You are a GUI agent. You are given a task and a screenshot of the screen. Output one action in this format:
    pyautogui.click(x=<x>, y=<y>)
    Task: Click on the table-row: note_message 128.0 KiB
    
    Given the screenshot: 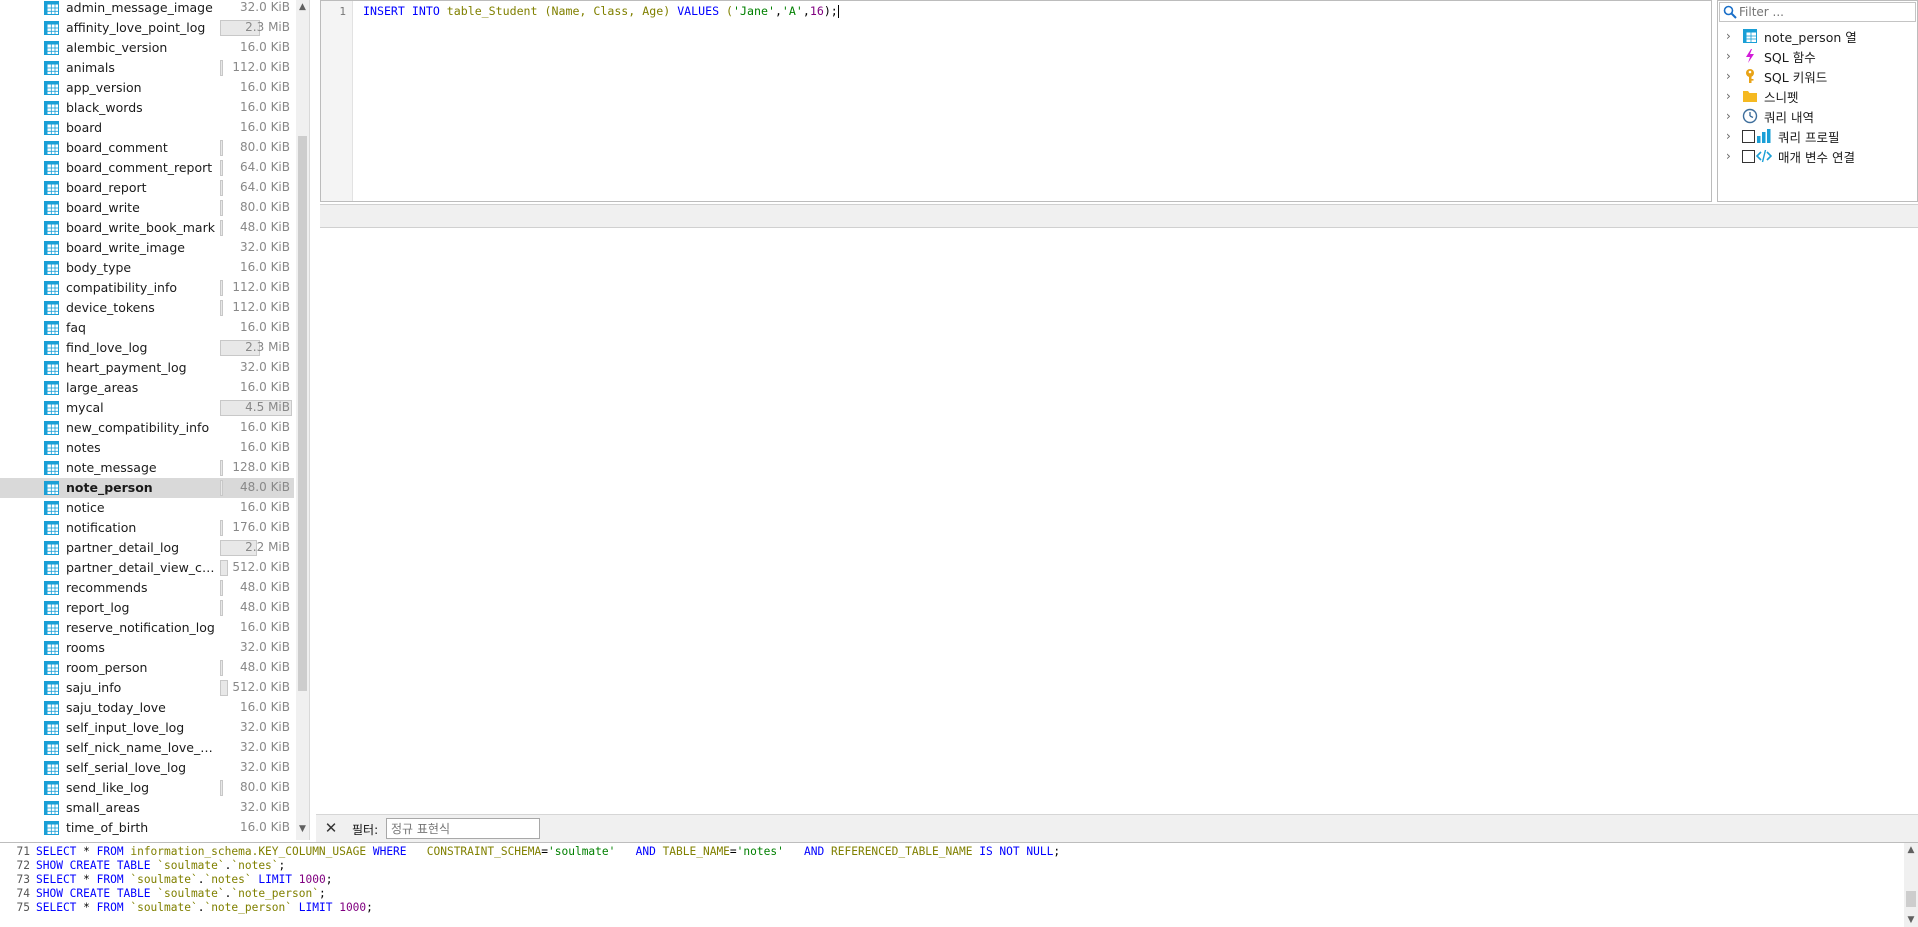 What is the action you would take?
    pyautogui.click(x=147, y=468)
    